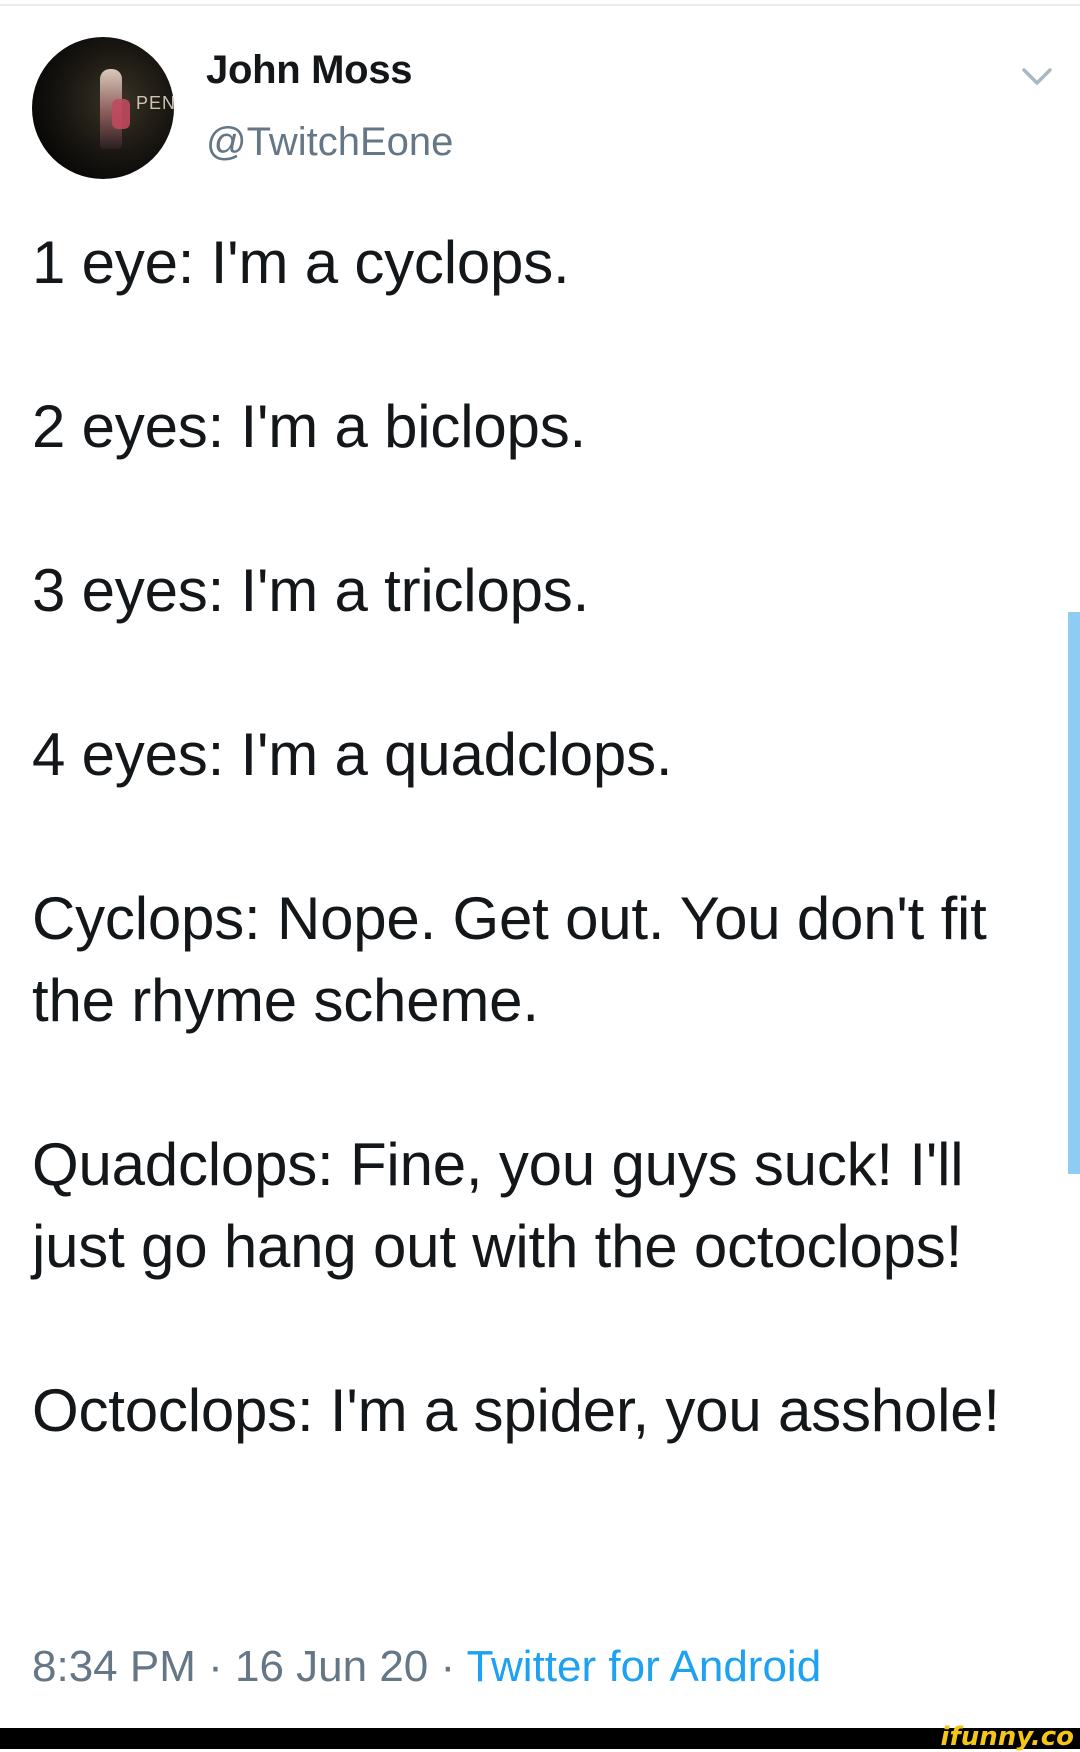 Image resolution: width=1080 pixels, height=1752 pixels. I want to click on avatar-stage-light, so click(121, 114).